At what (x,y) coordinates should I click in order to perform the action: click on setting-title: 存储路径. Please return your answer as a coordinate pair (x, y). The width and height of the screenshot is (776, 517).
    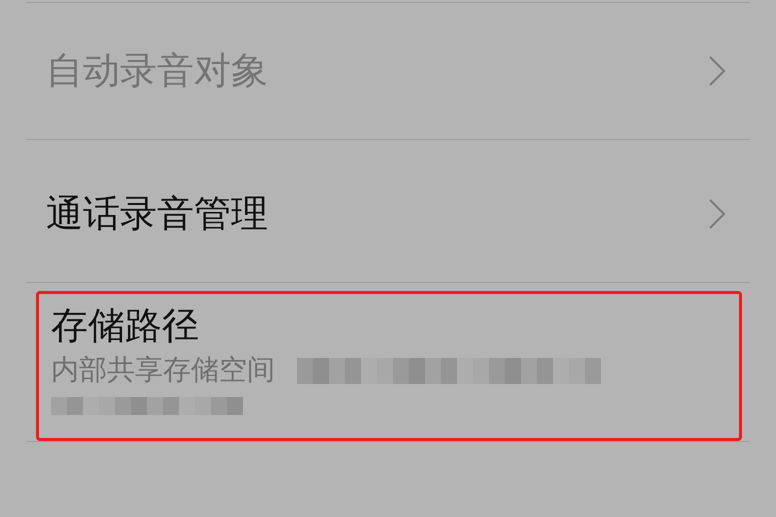
    Looking at the image, I should click on (125, 326).